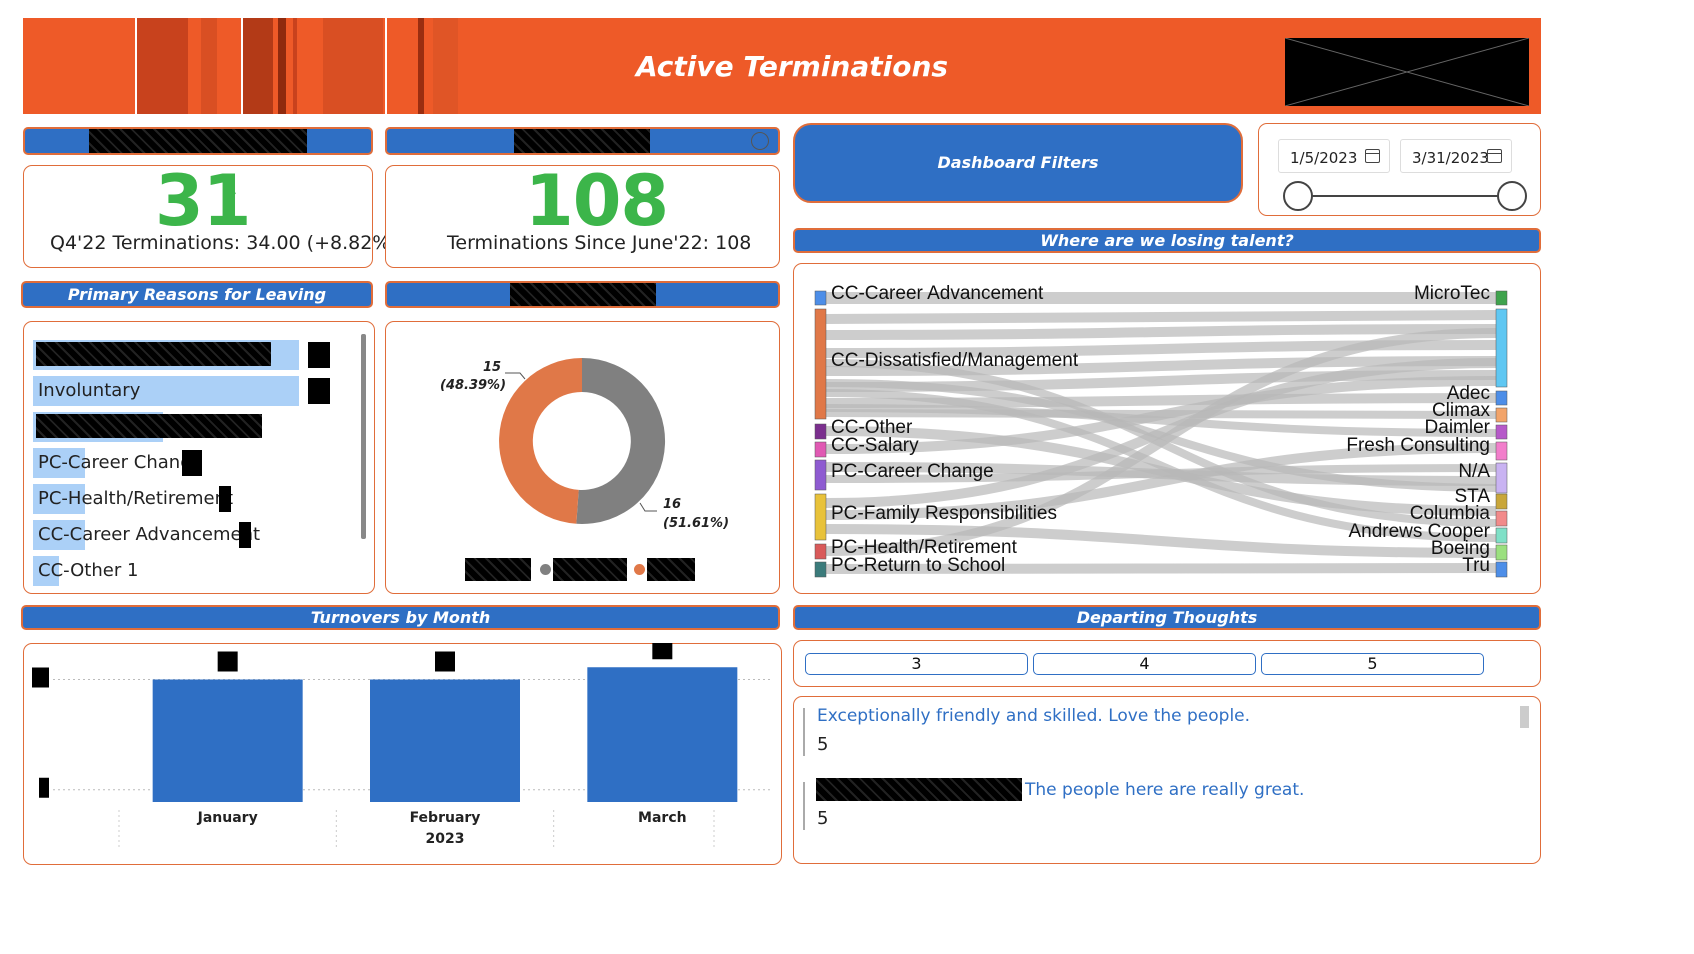 The height and width of the screenshot is (954, 1694). Describe the element at coordinates (937, 293) in the screenshot. I see `sankey-source-label: CC-Career Advancement` at that location.